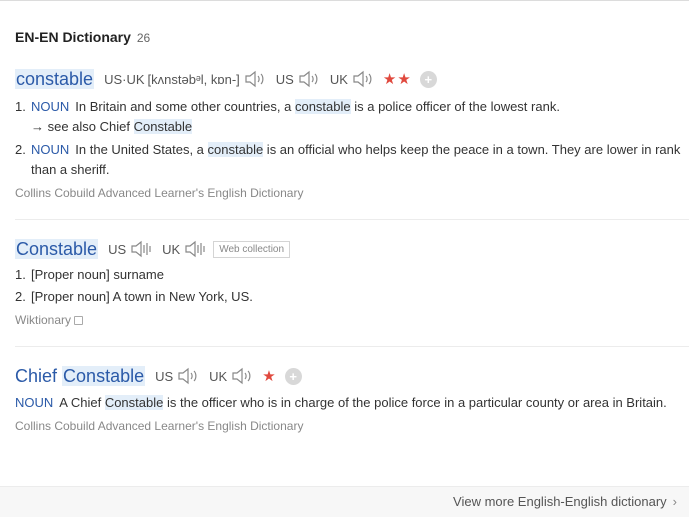  Describe the element at coordinates (80, 376) in the screenshot. I see `headword: Chief Constable` at that location.